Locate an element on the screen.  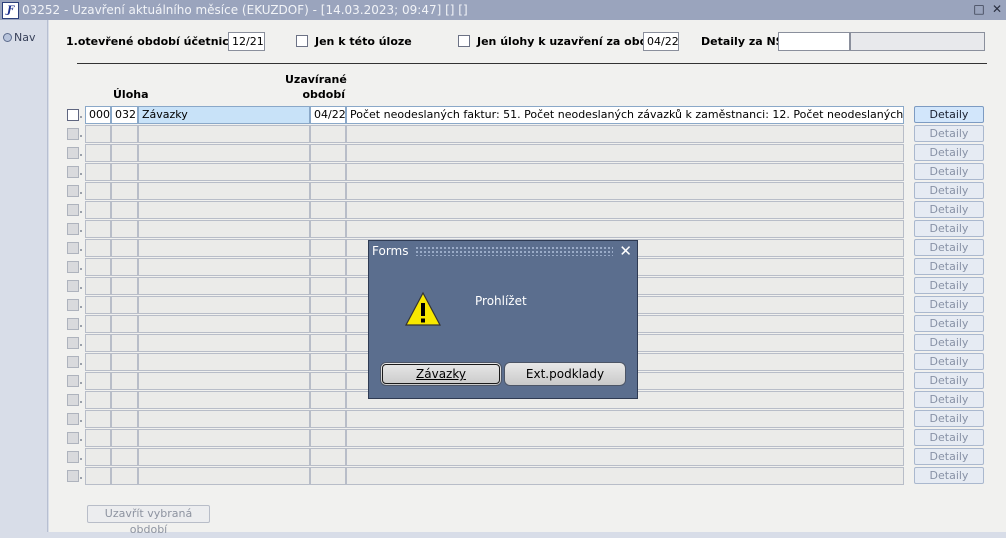
row-cell-code1: 000 is located at coordinates (98, 115).